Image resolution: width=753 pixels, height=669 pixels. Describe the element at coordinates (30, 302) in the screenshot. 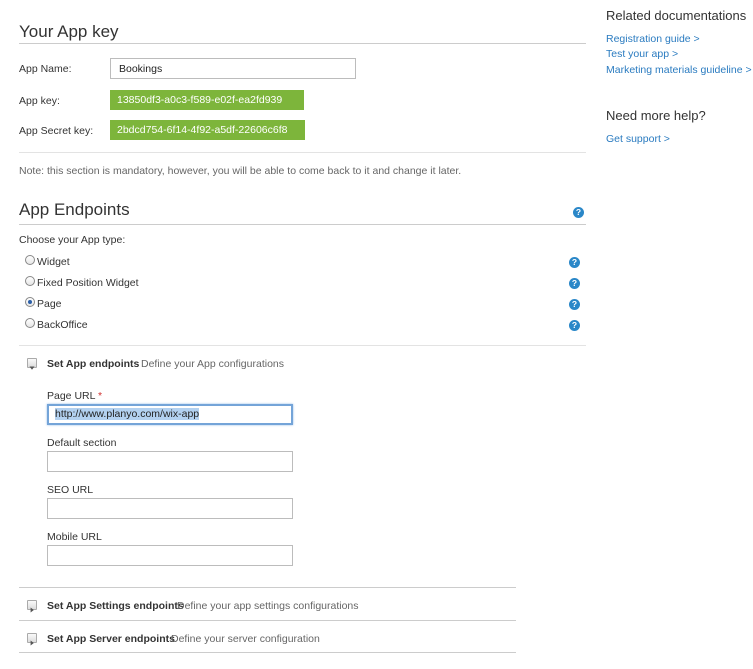

I see `radio-page` at that location.